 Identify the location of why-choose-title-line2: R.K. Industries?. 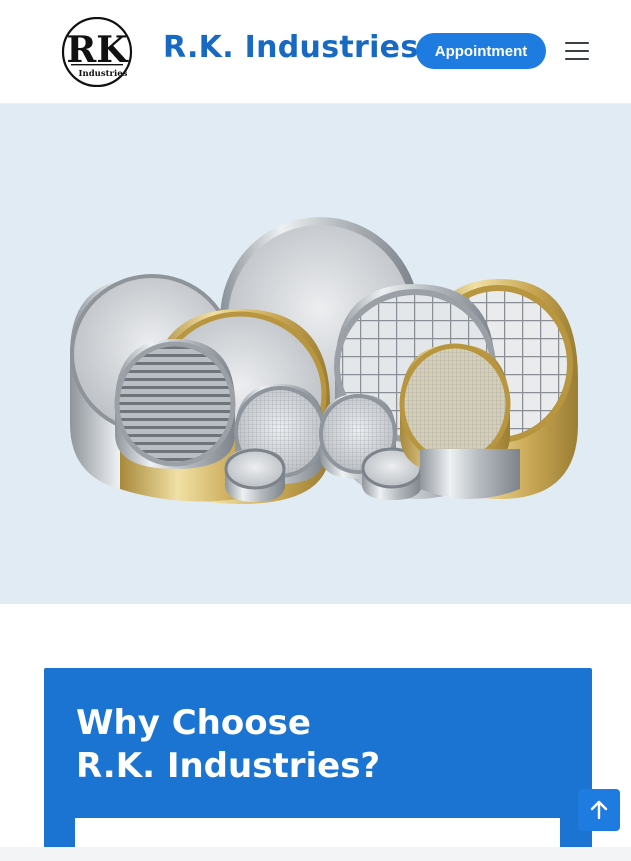
(228, 766).